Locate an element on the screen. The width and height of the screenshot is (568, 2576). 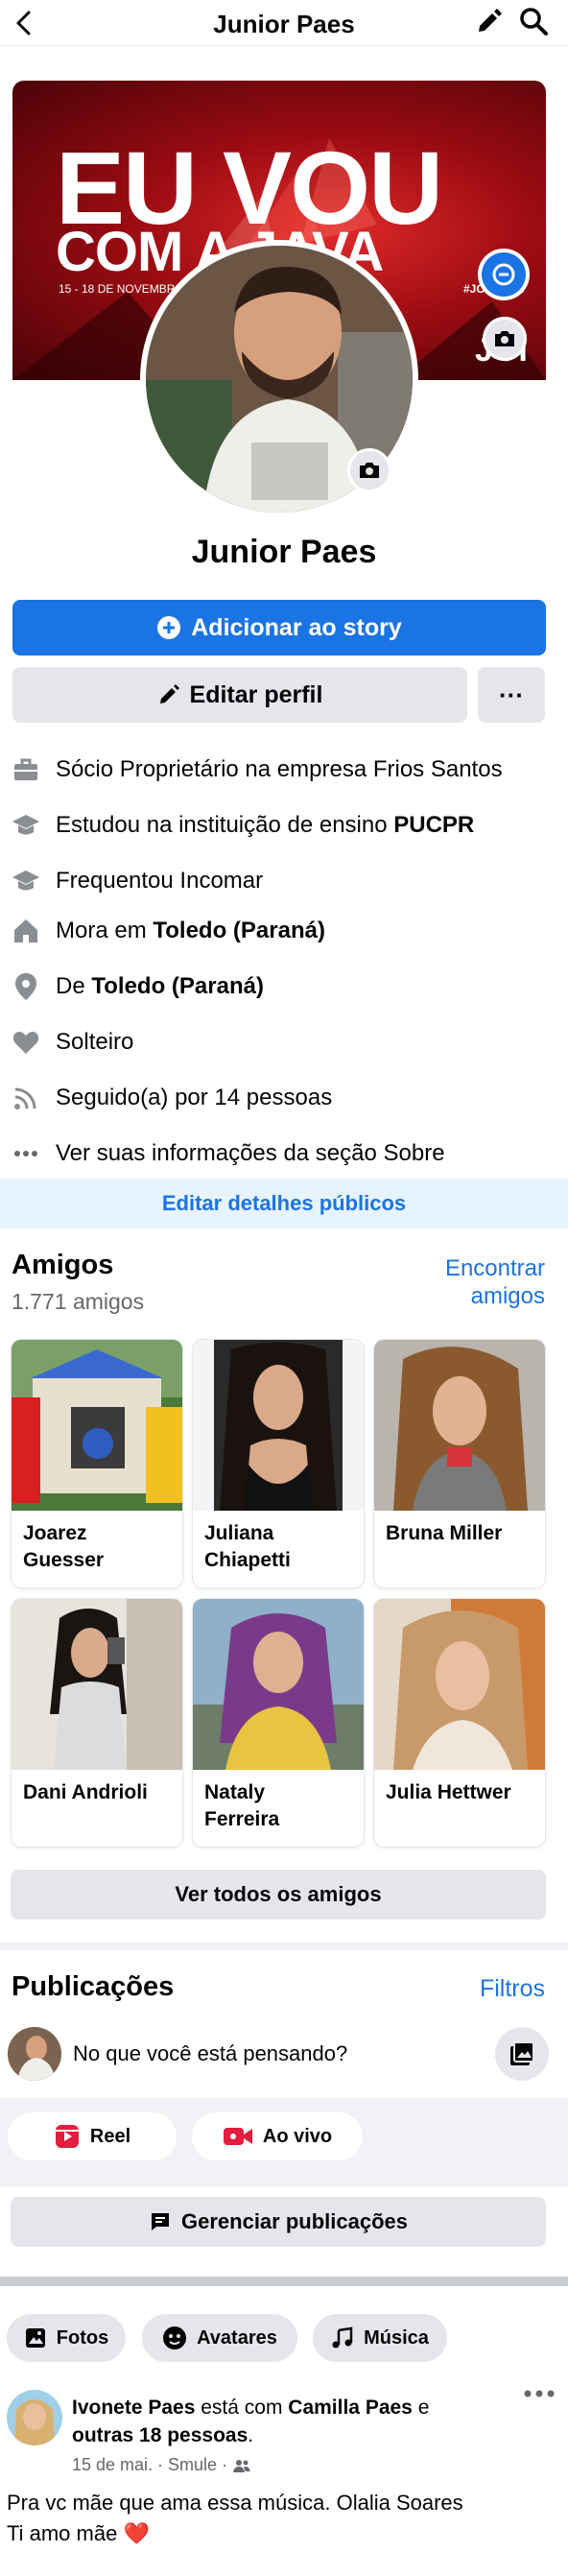
friend-card: Nataly Ferreira is located at coordinates (278, 1723).